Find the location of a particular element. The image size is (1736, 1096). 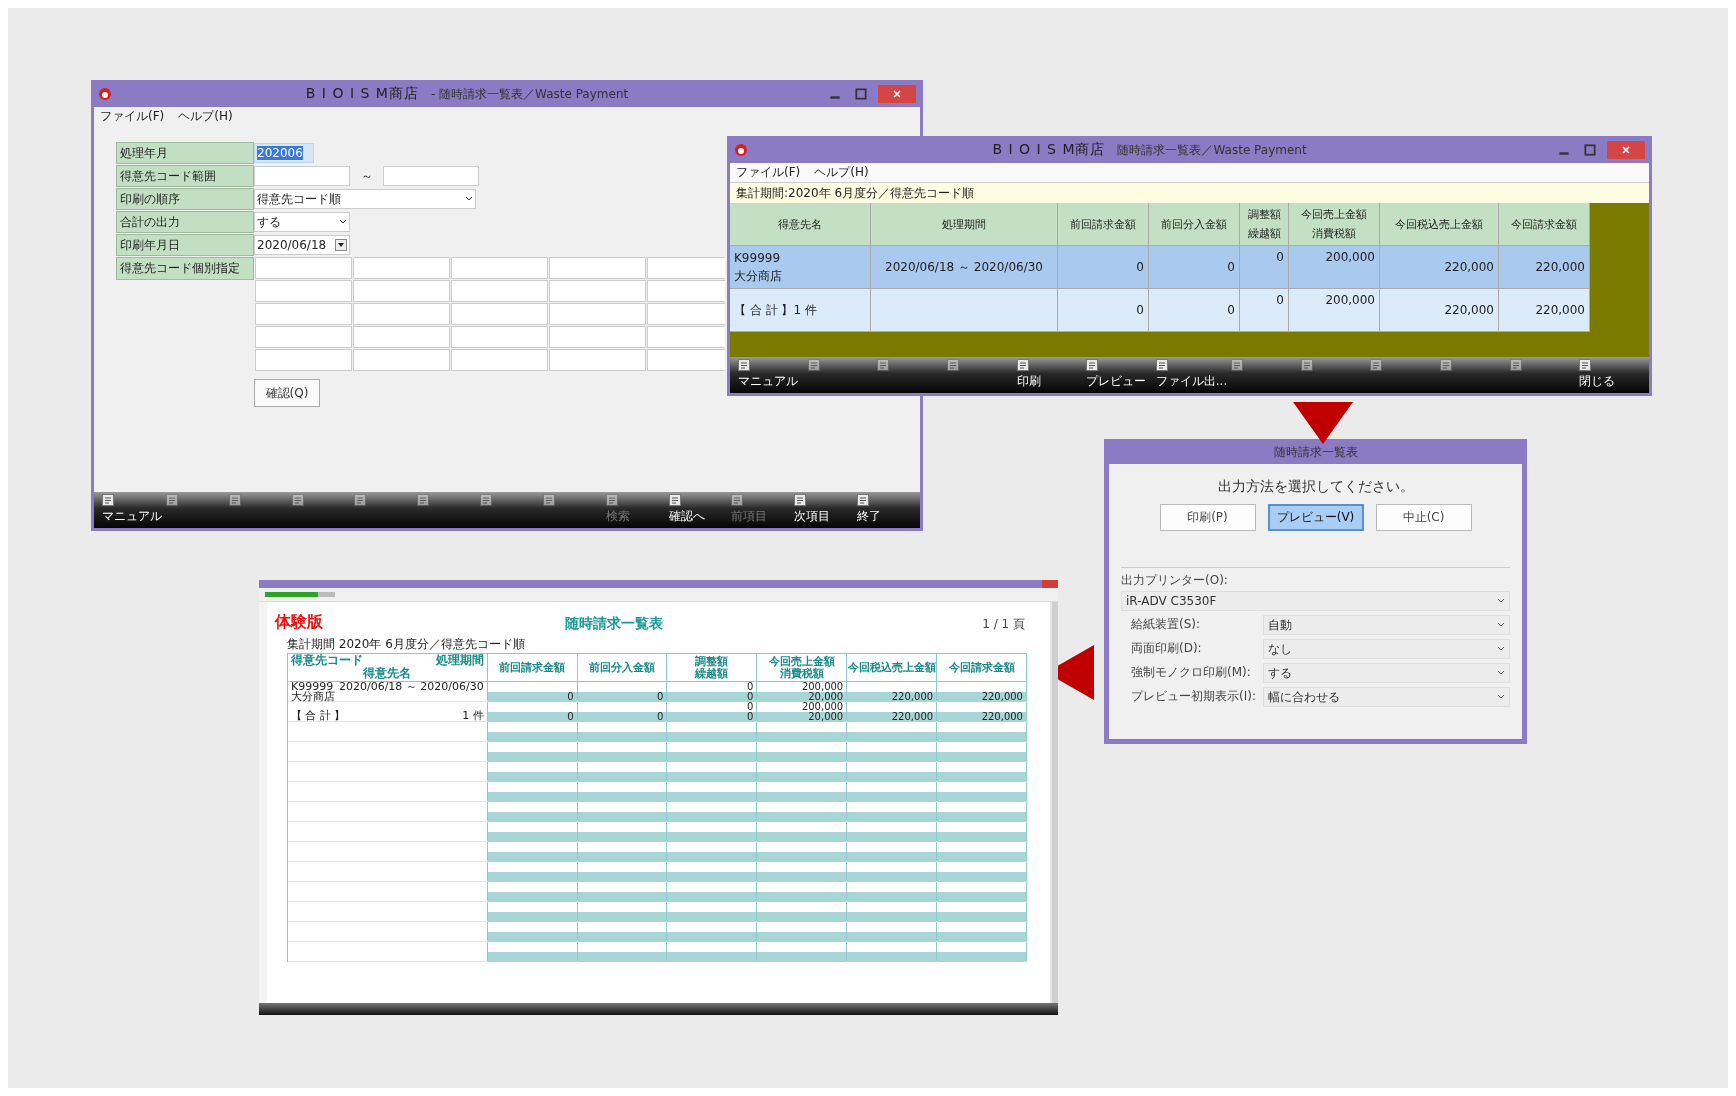

field-label: 印刷年月日 is located at coordinates (185, 245).